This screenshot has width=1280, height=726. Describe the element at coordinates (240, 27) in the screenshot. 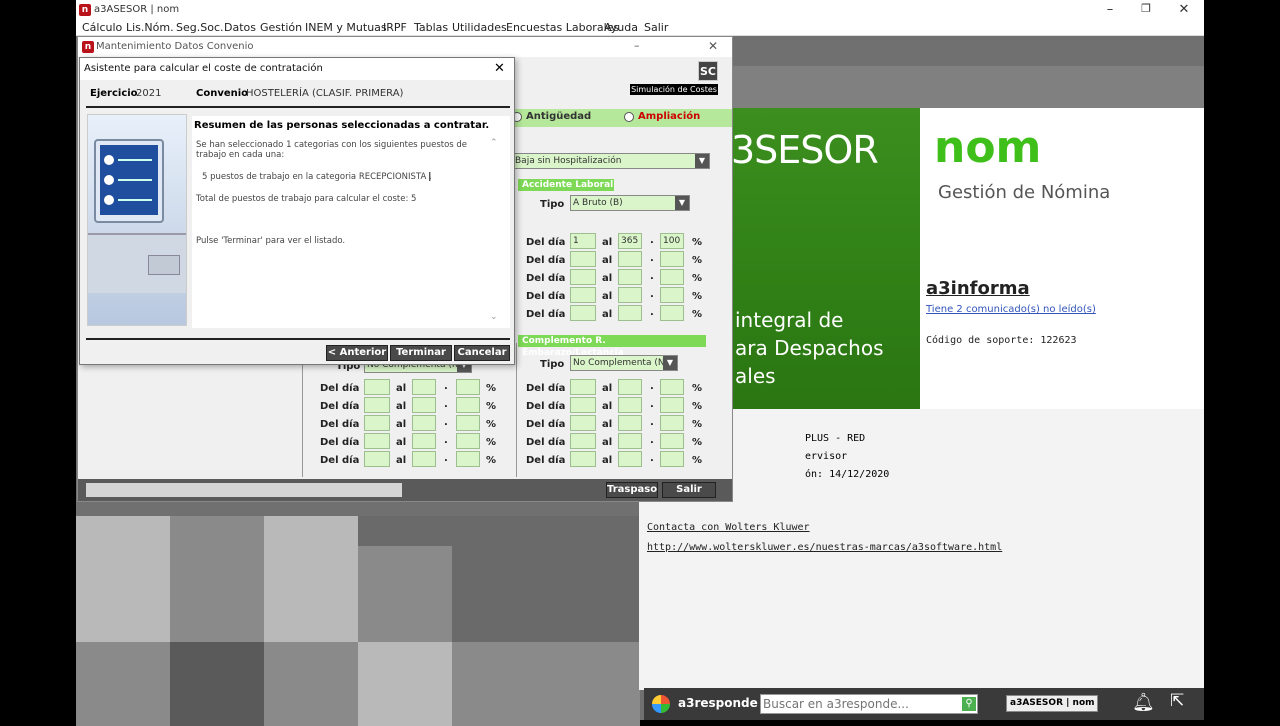

I see `menu-datos: Datos` at that location.